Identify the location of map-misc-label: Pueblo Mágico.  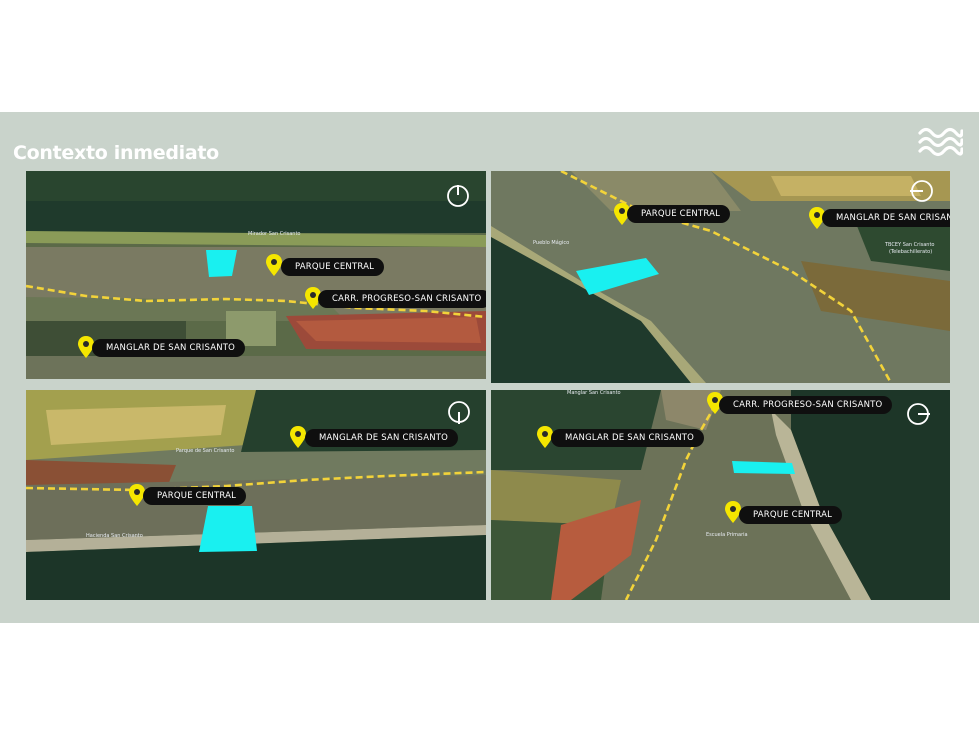
(551, 243).